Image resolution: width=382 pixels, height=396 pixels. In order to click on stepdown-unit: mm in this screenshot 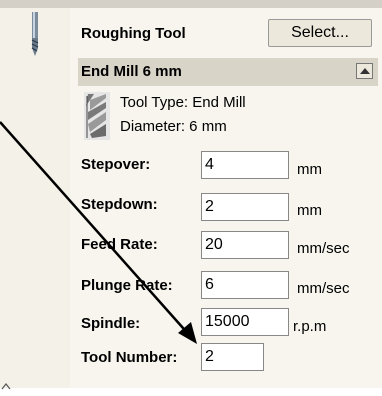, I will do `click(309, 210)`.